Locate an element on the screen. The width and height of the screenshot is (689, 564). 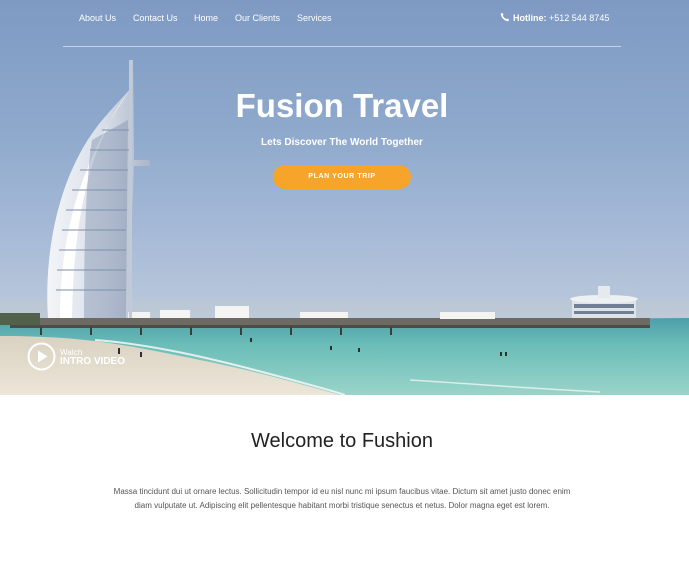
hotline-label: Hotline: is located at coordinates (530, 18).